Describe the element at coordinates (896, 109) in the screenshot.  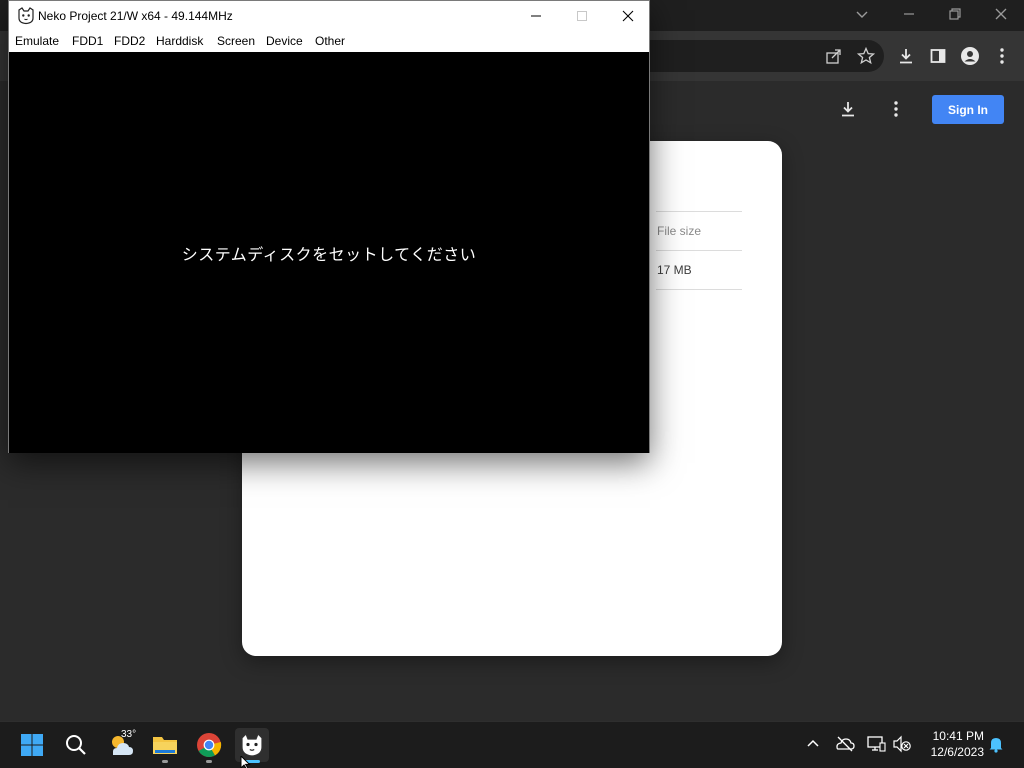
I see `page-more-vert-icon` at that location.